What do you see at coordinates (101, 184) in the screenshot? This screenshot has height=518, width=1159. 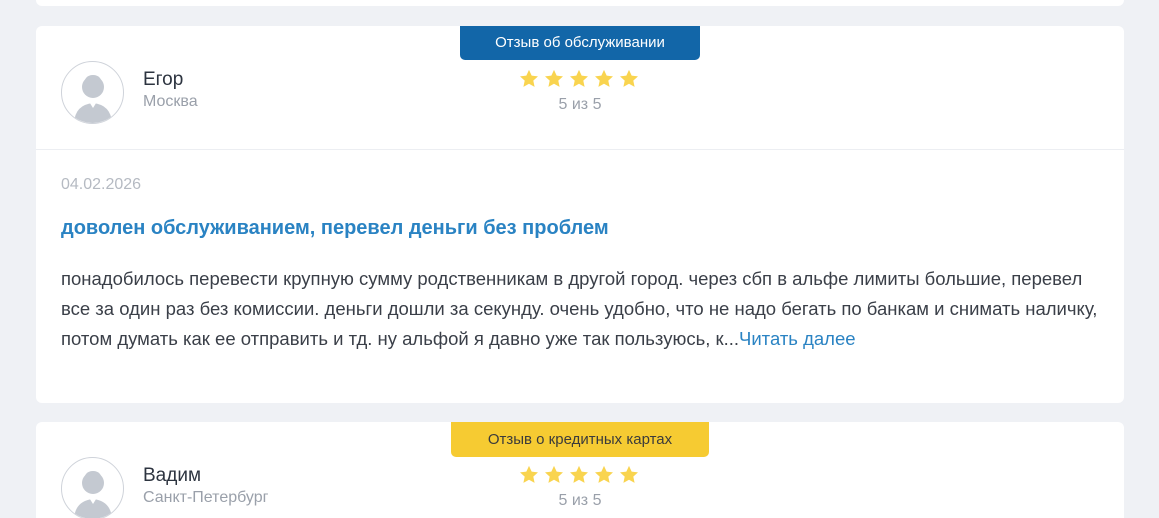 I see `review-date: 04.02.2026` at bounding box center [101, 184].